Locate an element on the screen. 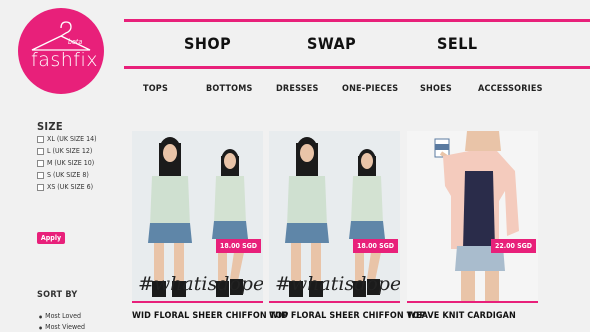 This screenshot has width=590, height=332. category-bottoms: BOTTOMS is located at coordinates (229, 89).